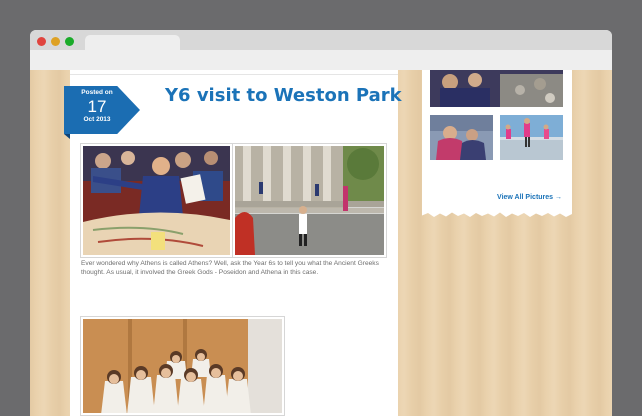  I want to click on minimize-window-button, so click(55, 41).